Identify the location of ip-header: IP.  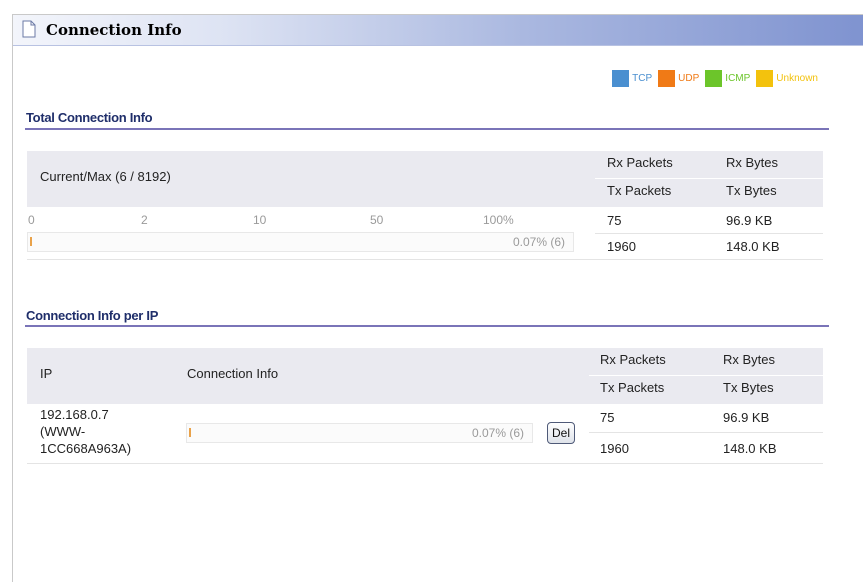
(46, 373).